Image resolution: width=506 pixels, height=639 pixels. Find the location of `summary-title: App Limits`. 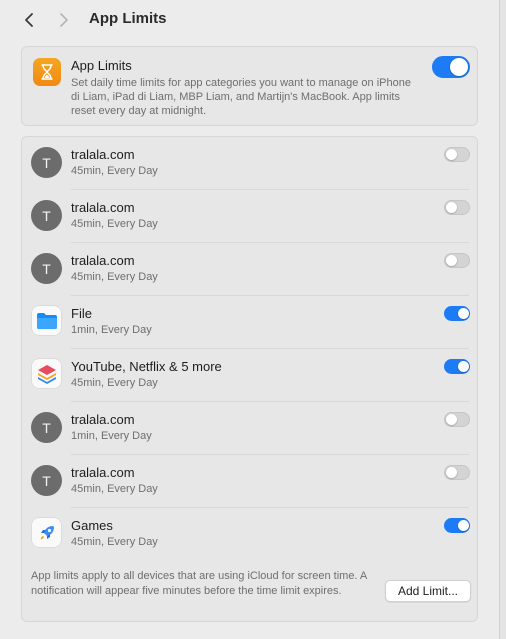

summary-title: App Limits is located at coordinates (101, 65).